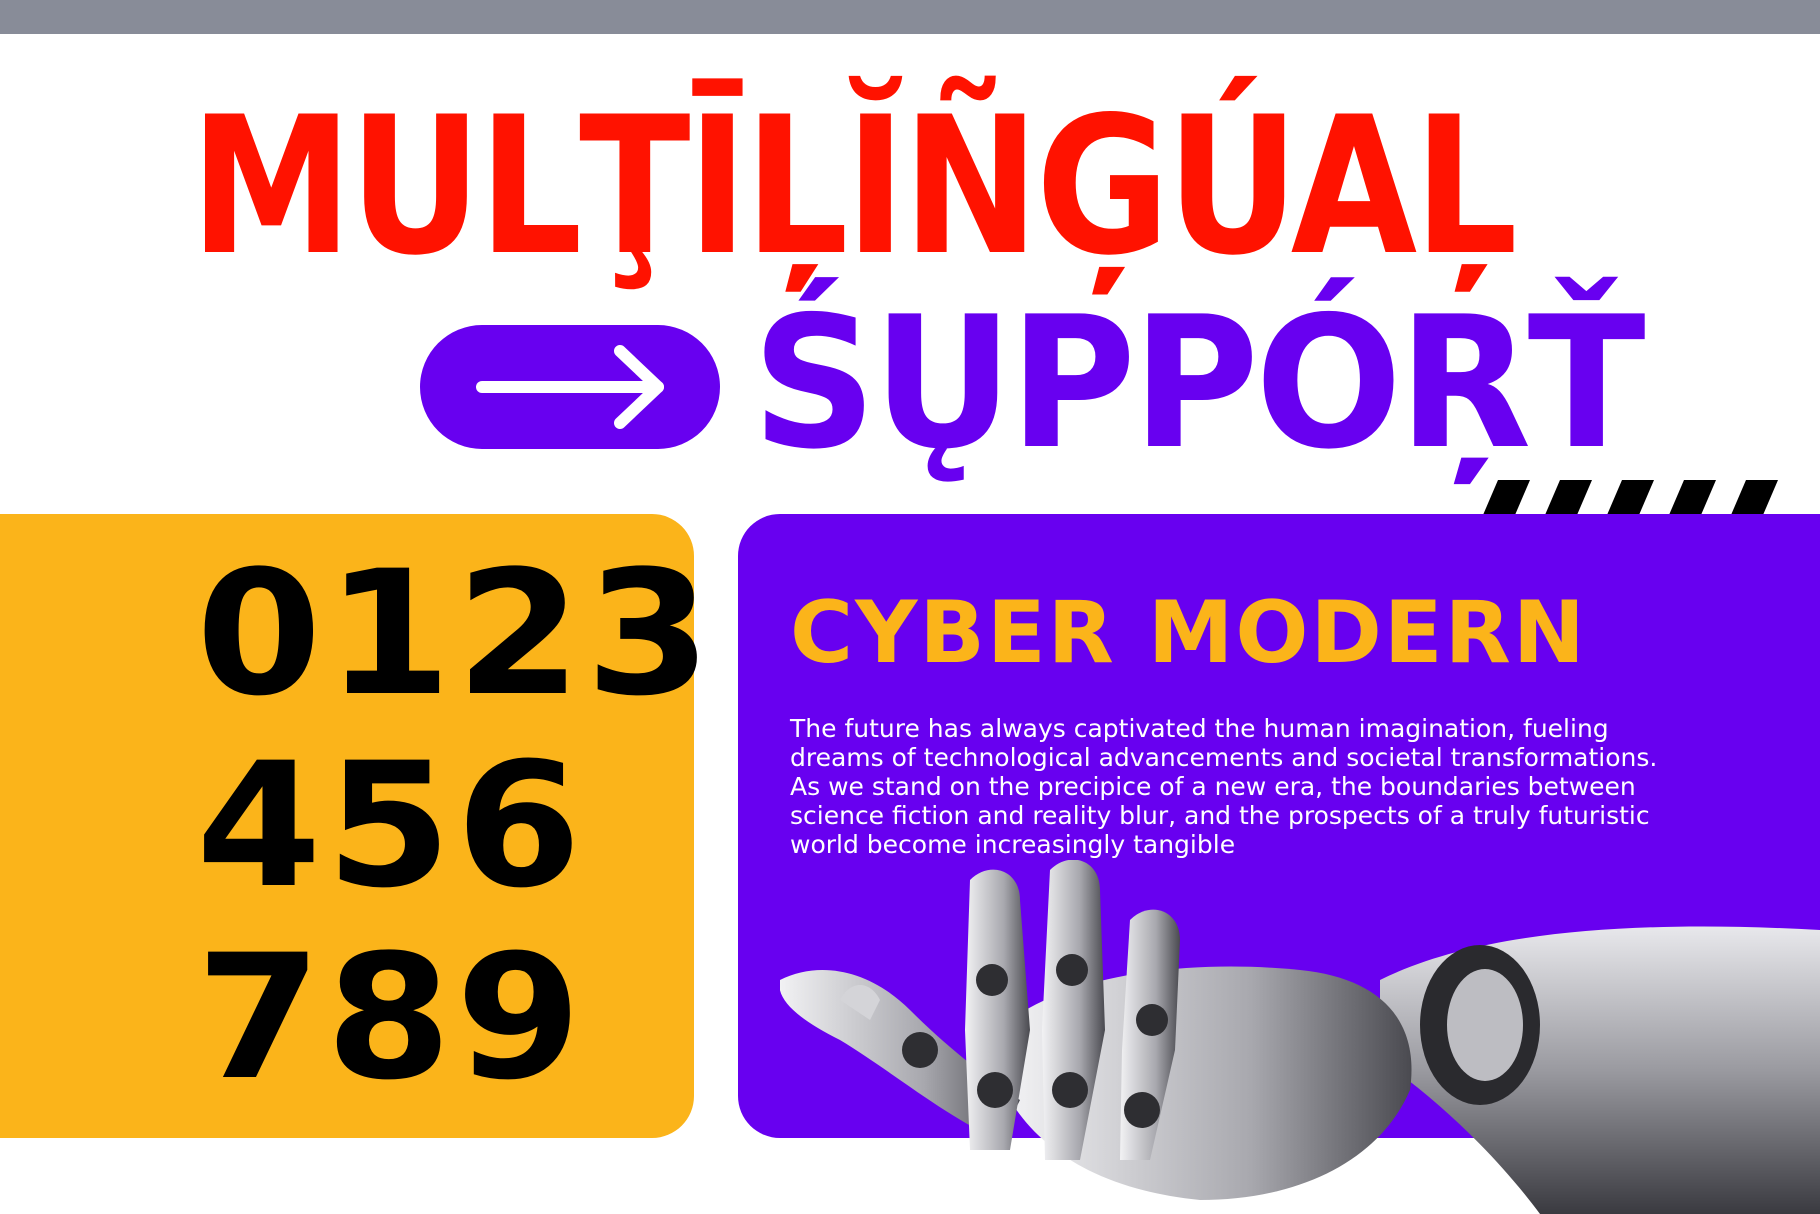 The width and height of the screenshot is (1820, 1214). Describe the element at coordinates (854, 186) in the screenshot. I see `headline-multilingual: MULŢĪĻĬÑĢÚAĻ` at that location.